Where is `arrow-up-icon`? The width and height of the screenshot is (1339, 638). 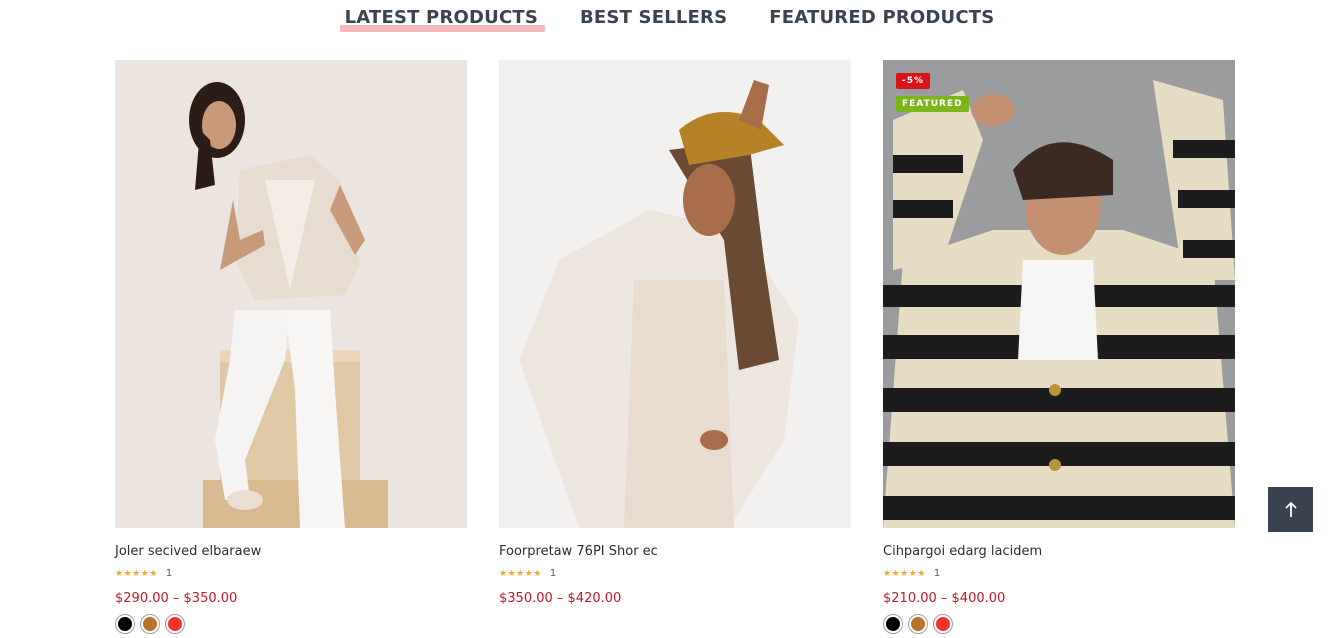
arrow-up-icon is located at coordinates (1290, 509).